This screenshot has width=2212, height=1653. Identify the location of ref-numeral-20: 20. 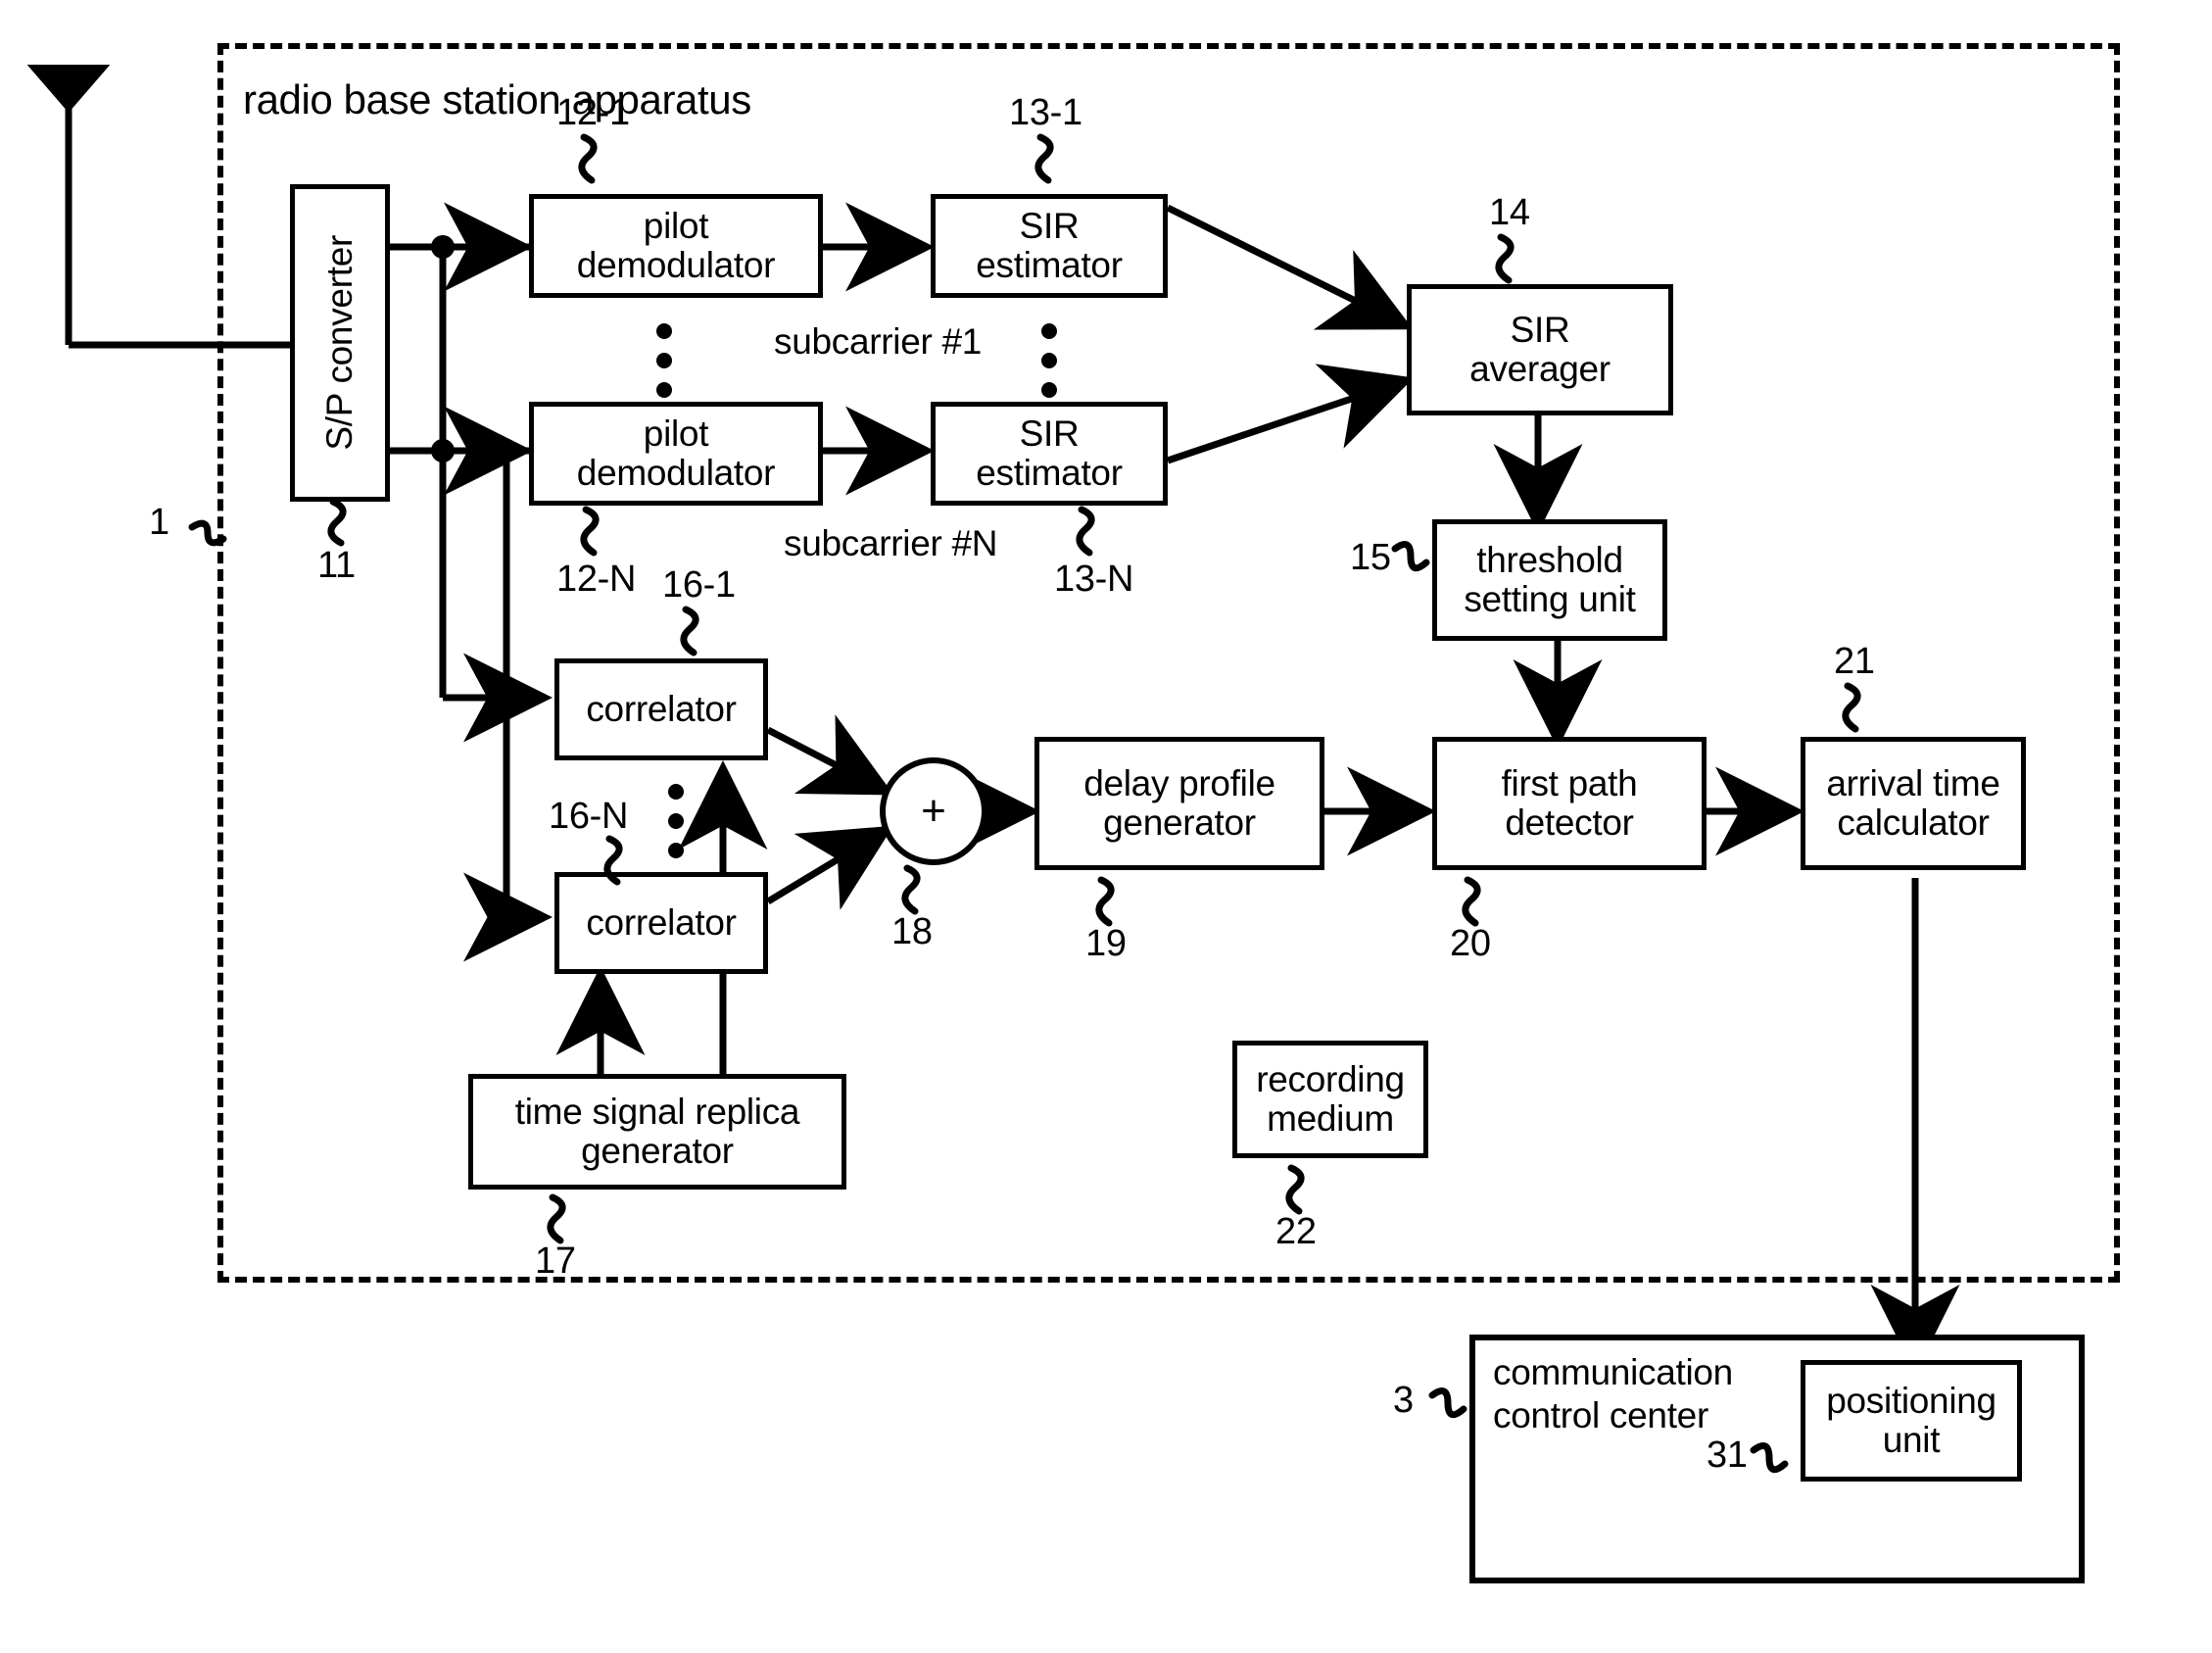
(1470, 943).